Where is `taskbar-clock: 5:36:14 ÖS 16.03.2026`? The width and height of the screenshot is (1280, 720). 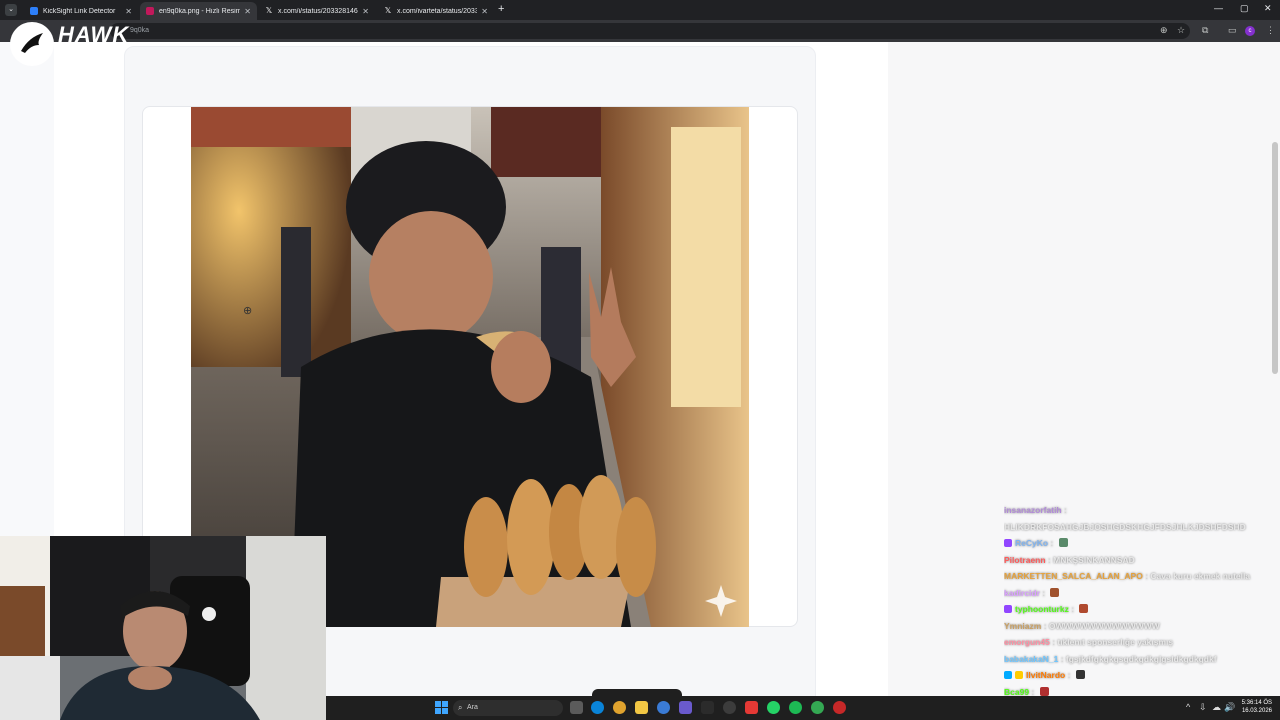 taskbar-clock: 5:36:14 ÖS 16.03.2026 is located at coordinates (1255, 707).